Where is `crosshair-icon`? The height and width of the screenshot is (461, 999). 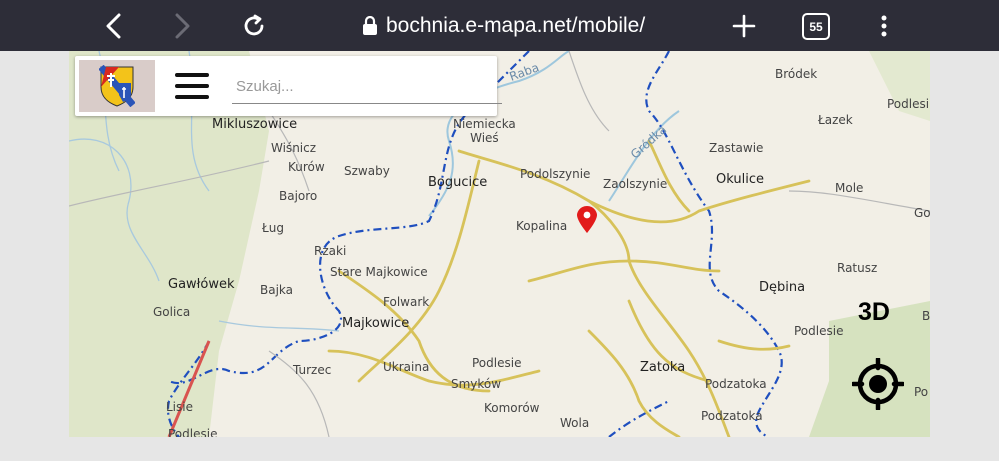
crosshair-icon is located at coordinates (878, 384).